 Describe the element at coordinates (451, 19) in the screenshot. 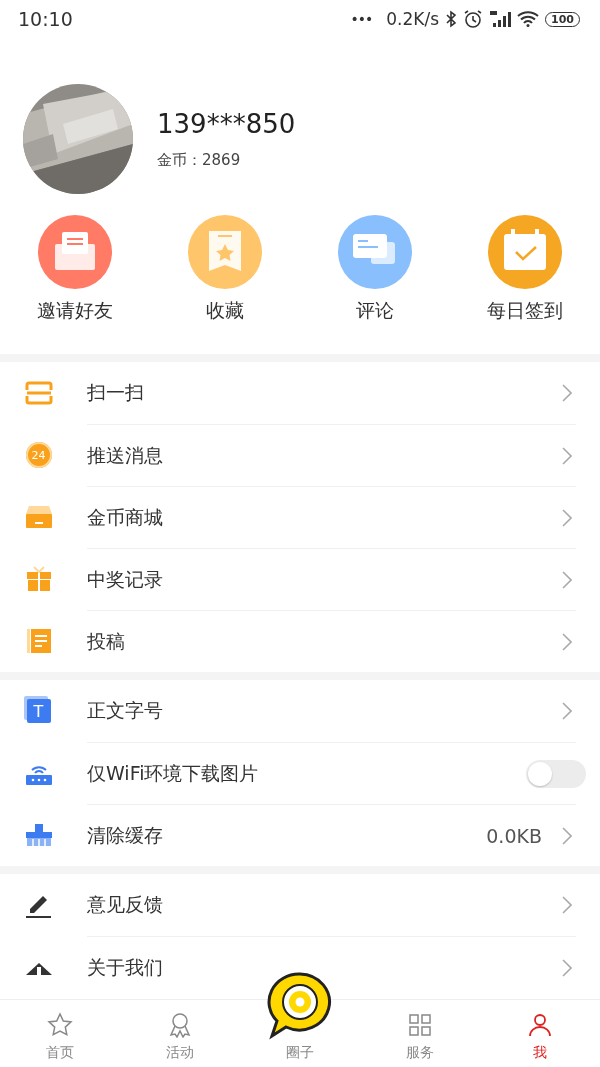

I see `bluetooth-icon` at that location.